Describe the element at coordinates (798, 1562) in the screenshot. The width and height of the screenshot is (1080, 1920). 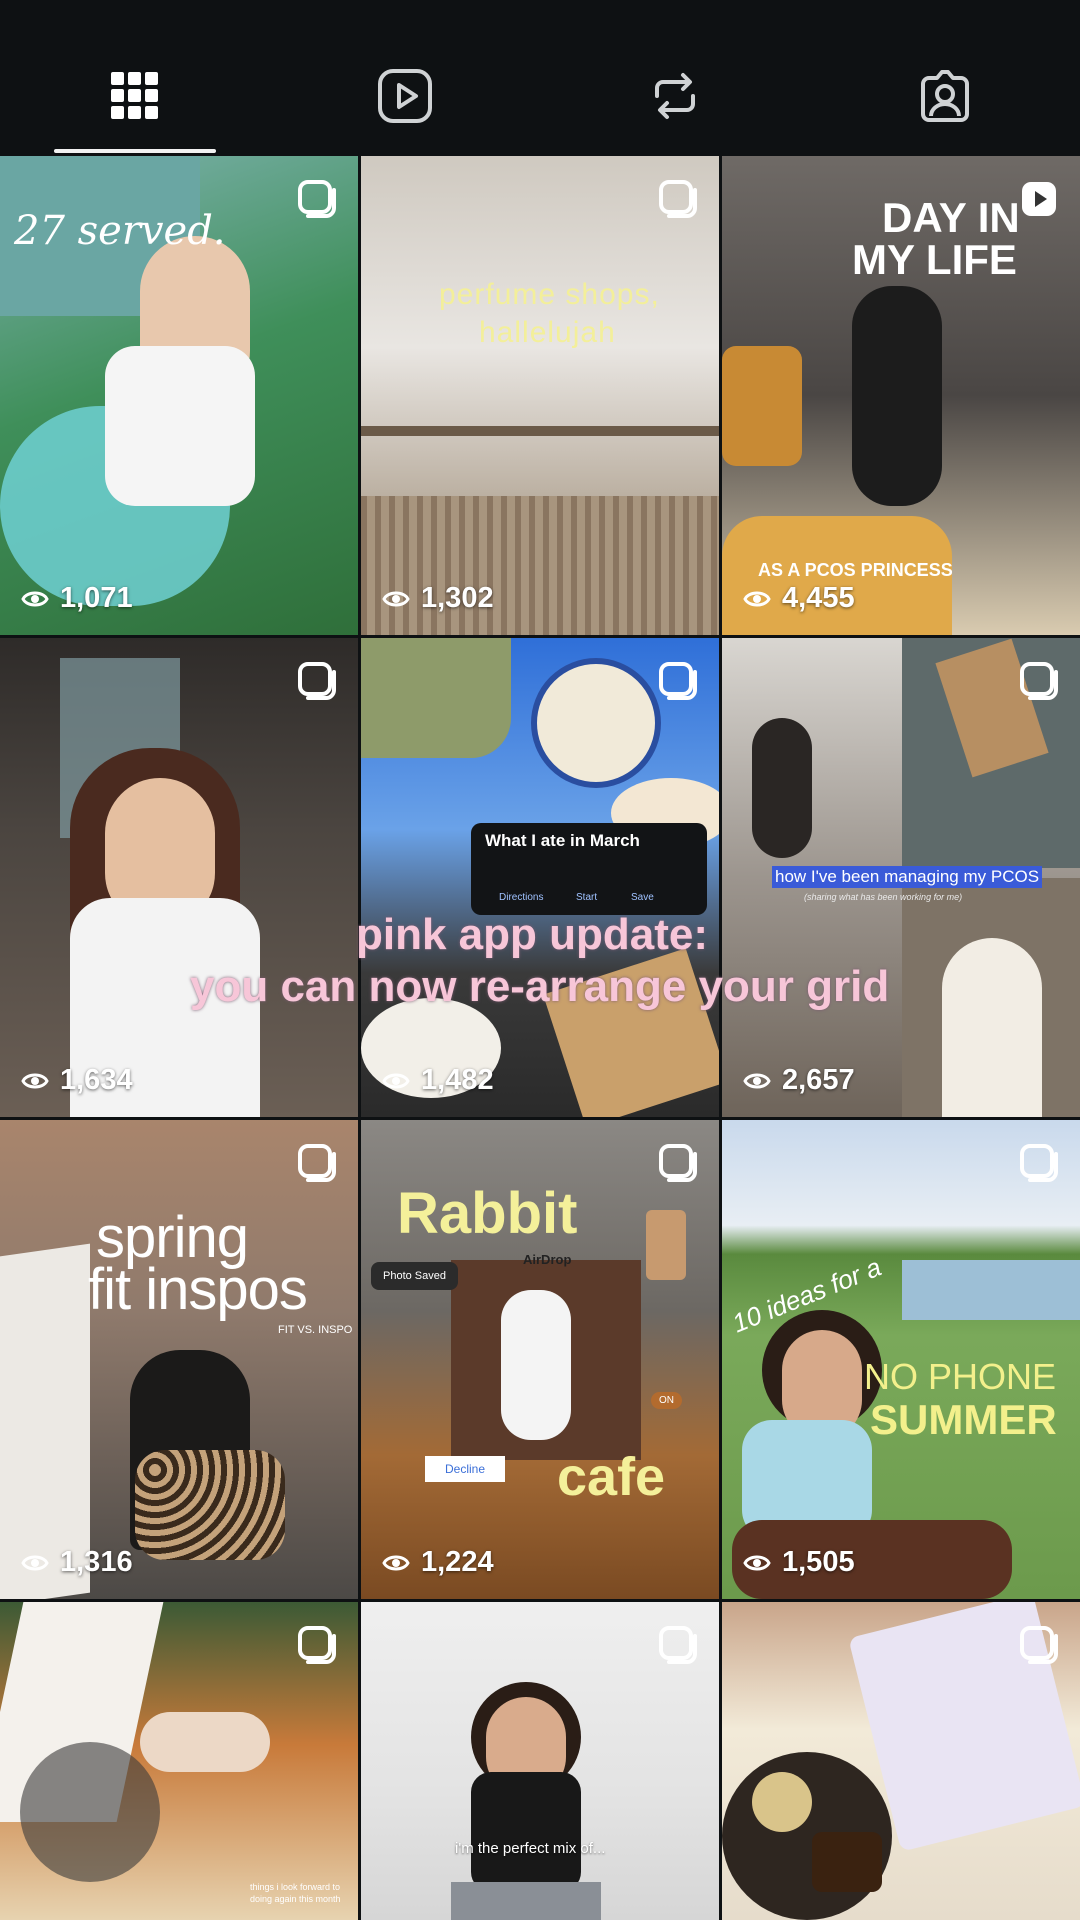
I see `view-count: 1,505` at that location.